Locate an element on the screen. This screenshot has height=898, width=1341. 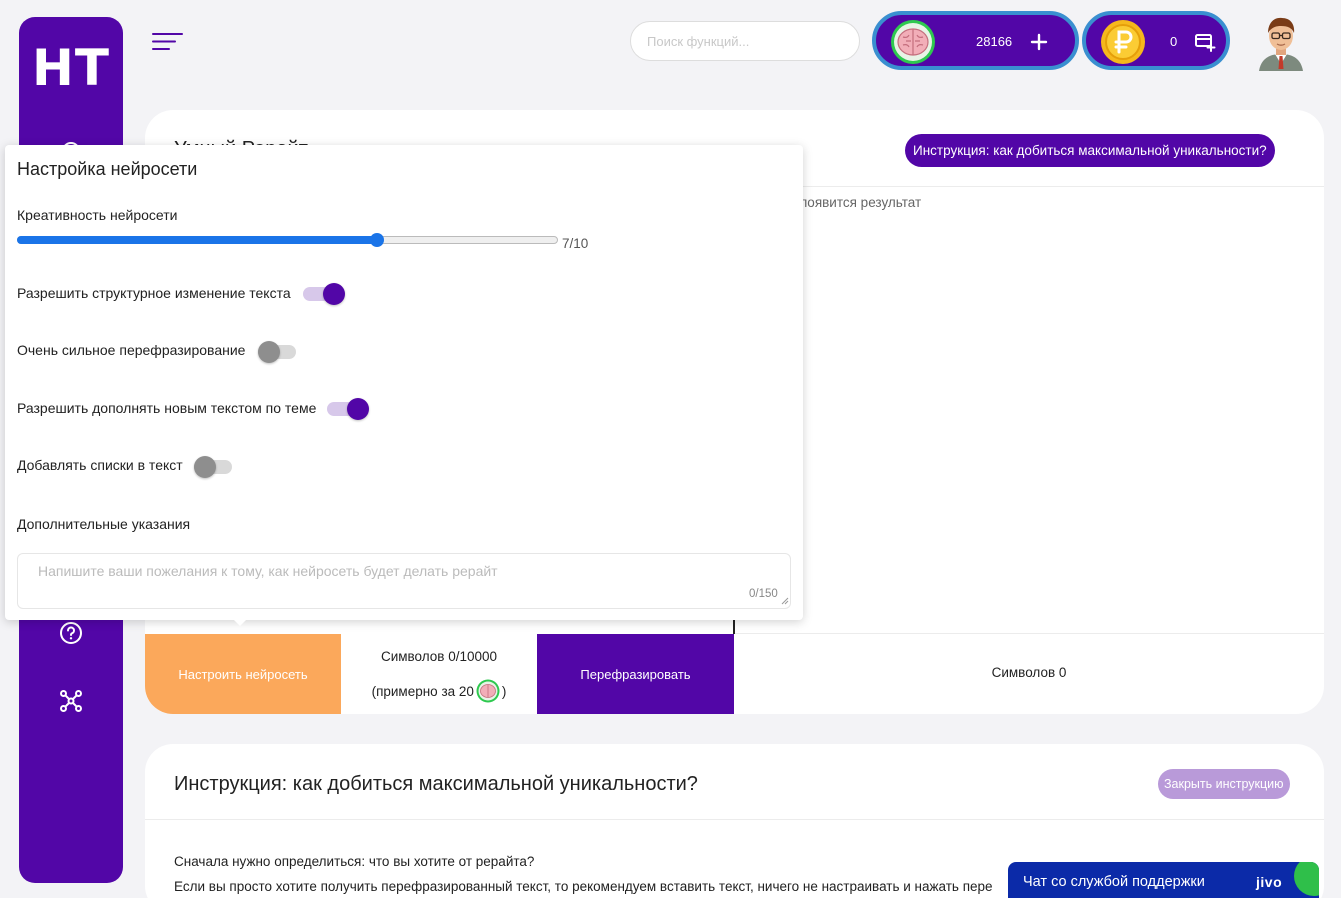
brain-balance-value: 28166 is located at coordinates (994, 41).